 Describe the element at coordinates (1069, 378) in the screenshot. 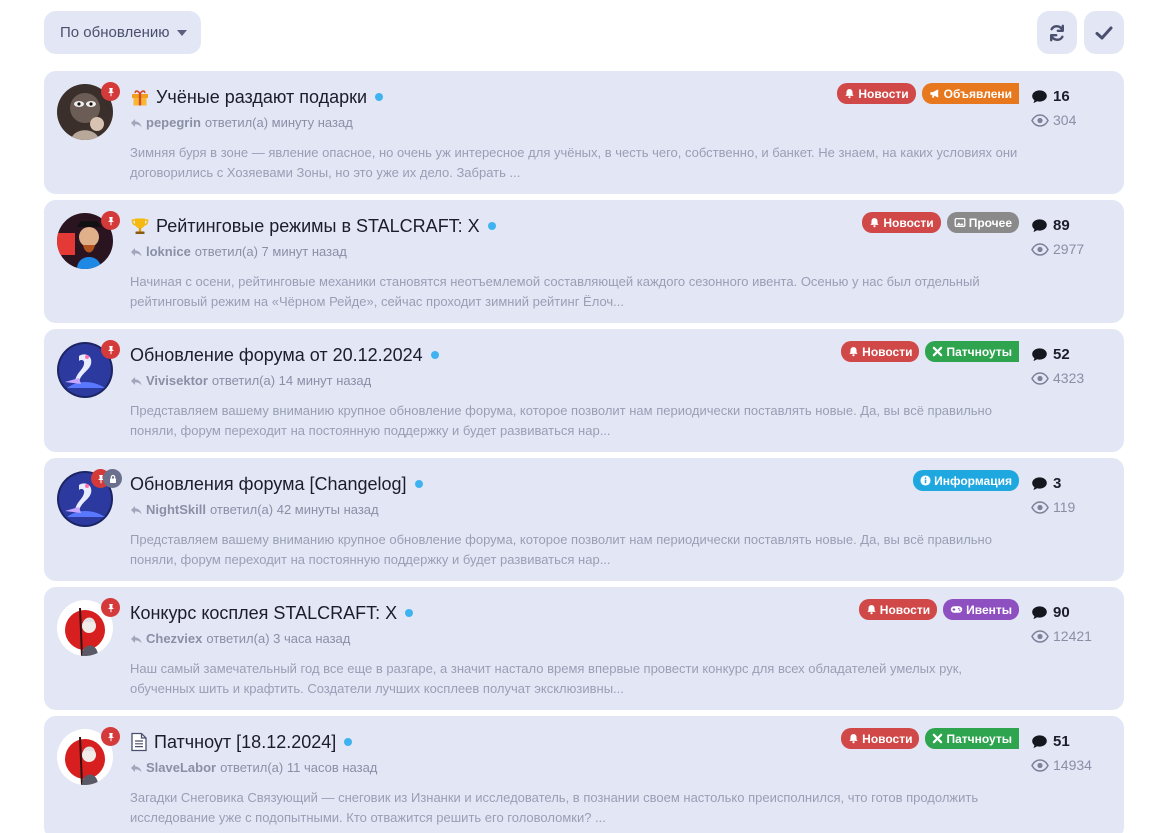

I see `views-count: 4323` at that location.